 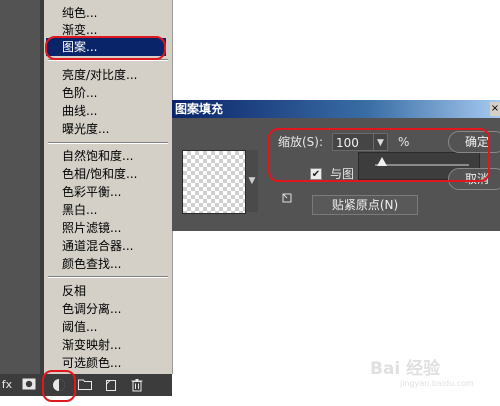 What do you see at coordinates (382, 161) in the screenshot?
I see `slider-thumb` at bounding box center [382, 161].